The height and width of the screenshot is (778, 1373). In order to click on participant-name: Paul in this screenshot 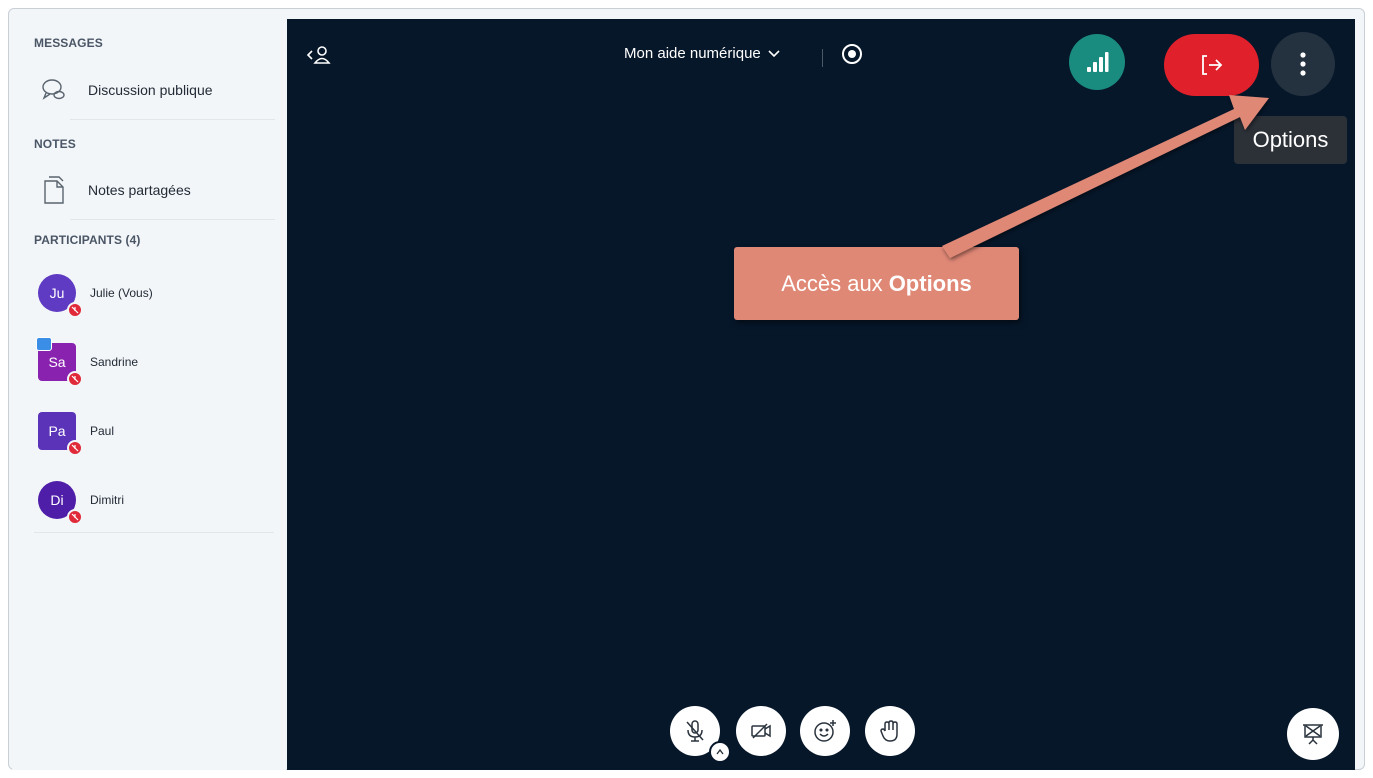, I will do `click(102, 431)`.